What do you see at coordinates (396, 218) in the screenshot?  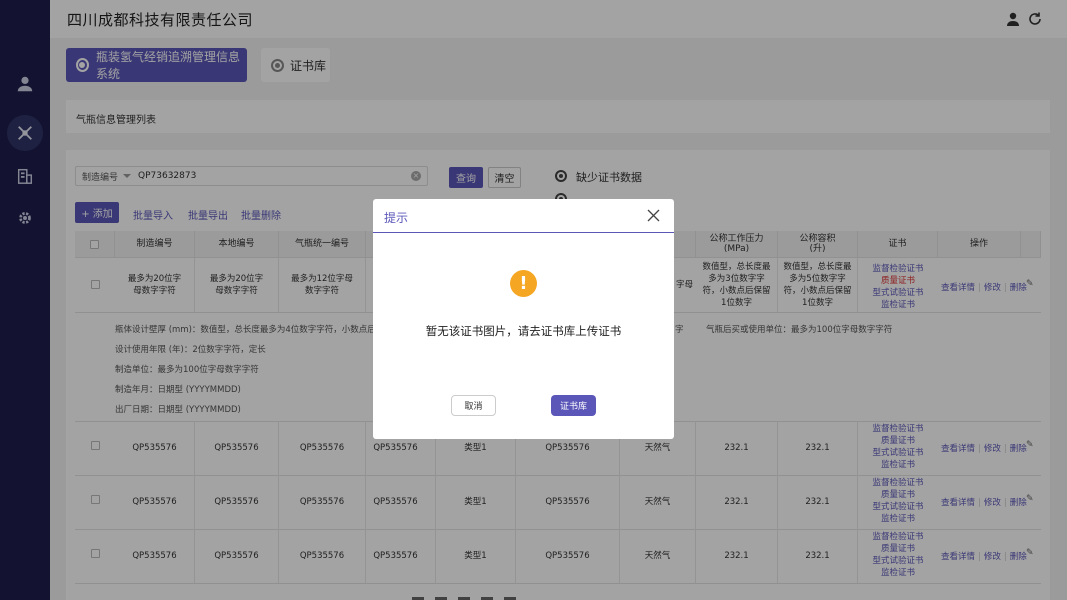 I see `dialog-title: 提示` at bounding box center [396, 218].